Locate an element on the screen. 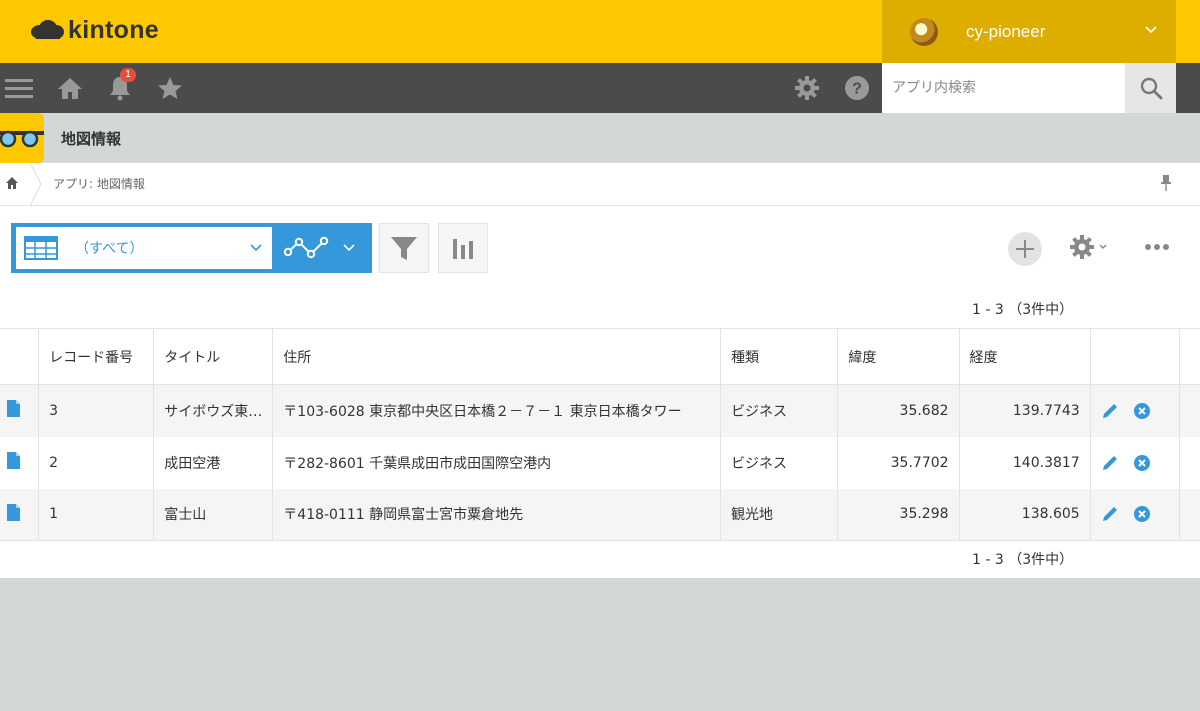 The height and width of the screenshot is (711, 1200). app-search-box is located at coordinates (1003, 88).